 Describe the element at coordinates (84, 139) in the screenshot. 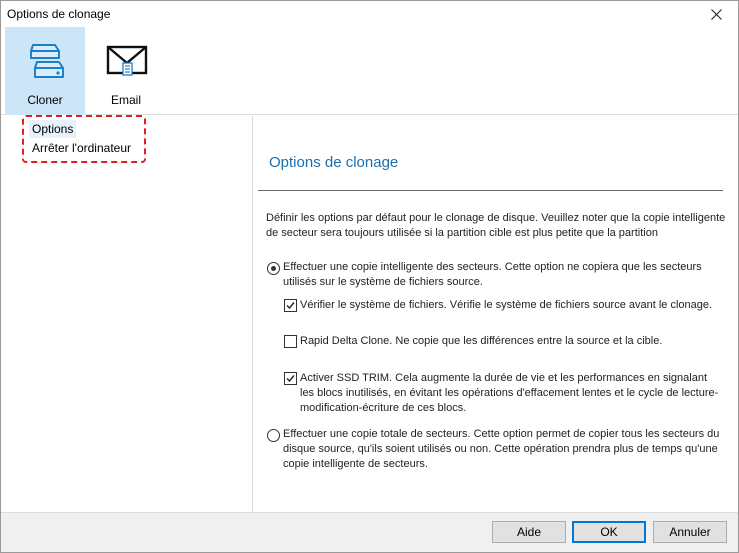

I see `annotation-highlight-box` at that location.